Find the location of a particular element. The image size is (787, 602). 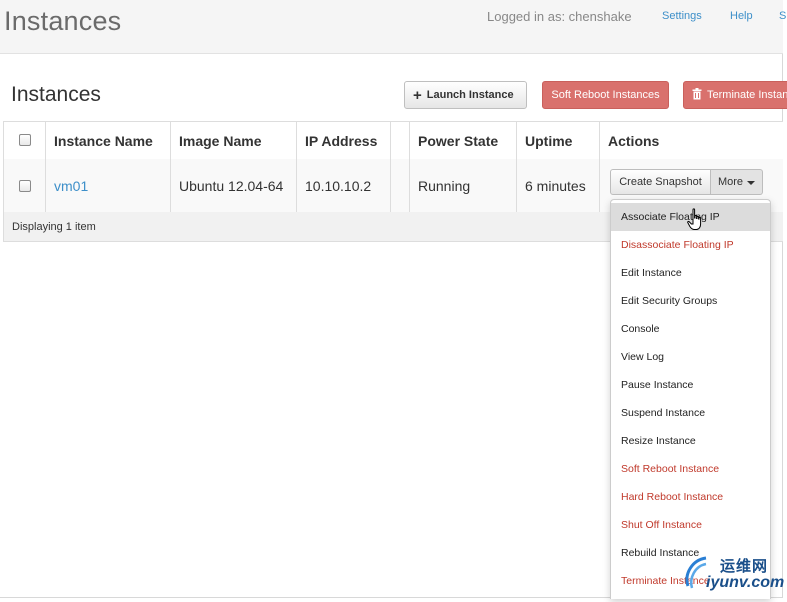

menu-item-resize-instance: Resize Instance is located at coordinates (690, 441).